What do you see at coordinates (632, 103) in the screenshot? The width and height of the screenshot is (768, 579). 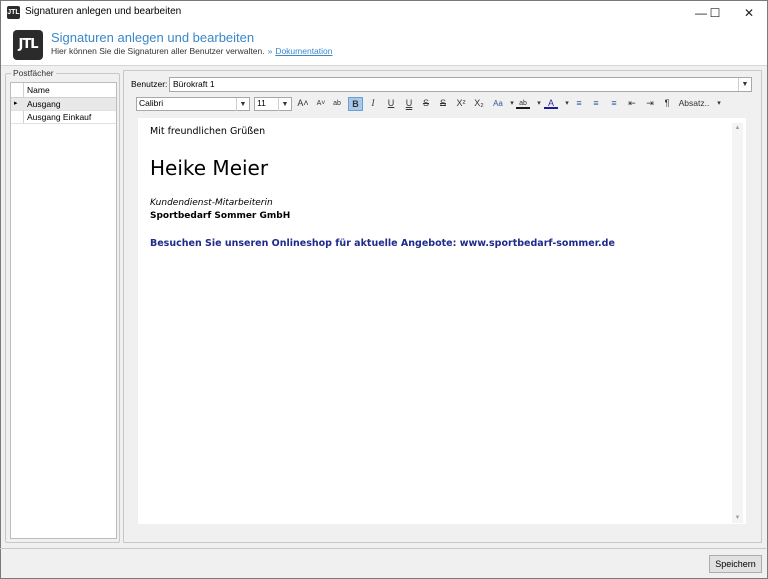 I see `decrease-indent-icon: ⇤` at bounding box center [632, 103].